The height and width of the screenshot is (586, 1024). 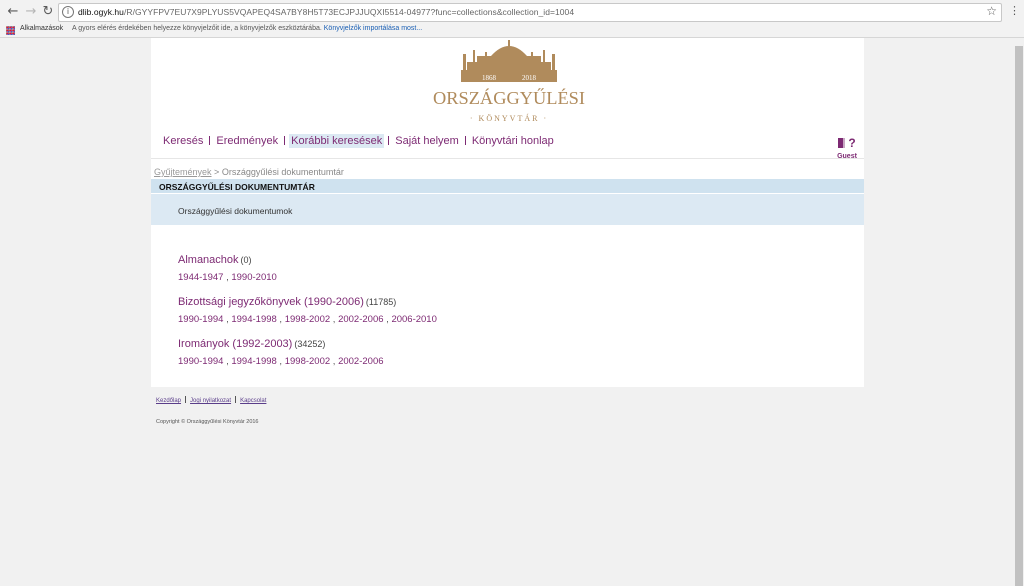 What do you see at coordinates (237, 187) in the screenshot?
I see `collection-title: ORSZÁGGYŰLÉSI DOKUMENTUMTÁR` at bounding box center [237, 187].